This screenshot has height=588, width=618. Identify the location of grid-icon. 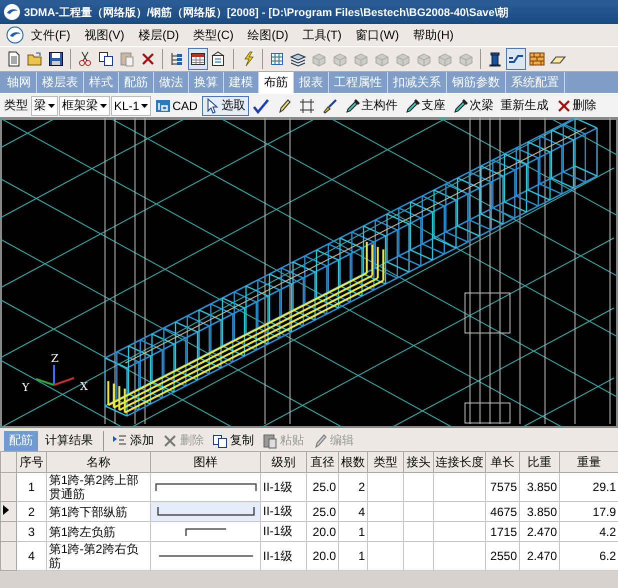
(277, 59).